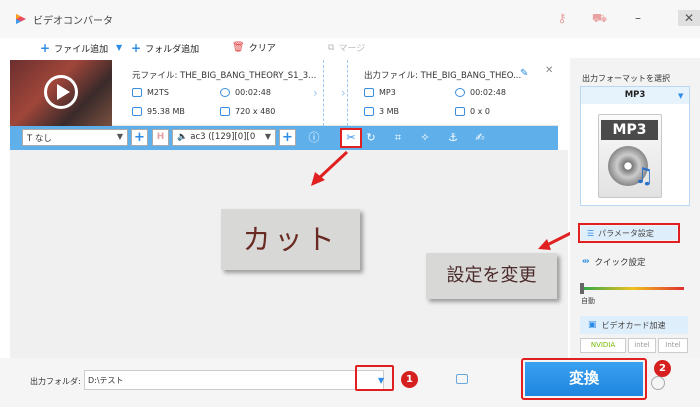 This screenshot has height=407, width=700. I want to click on clear-button: 🗑 クリア, so click(254, 47).